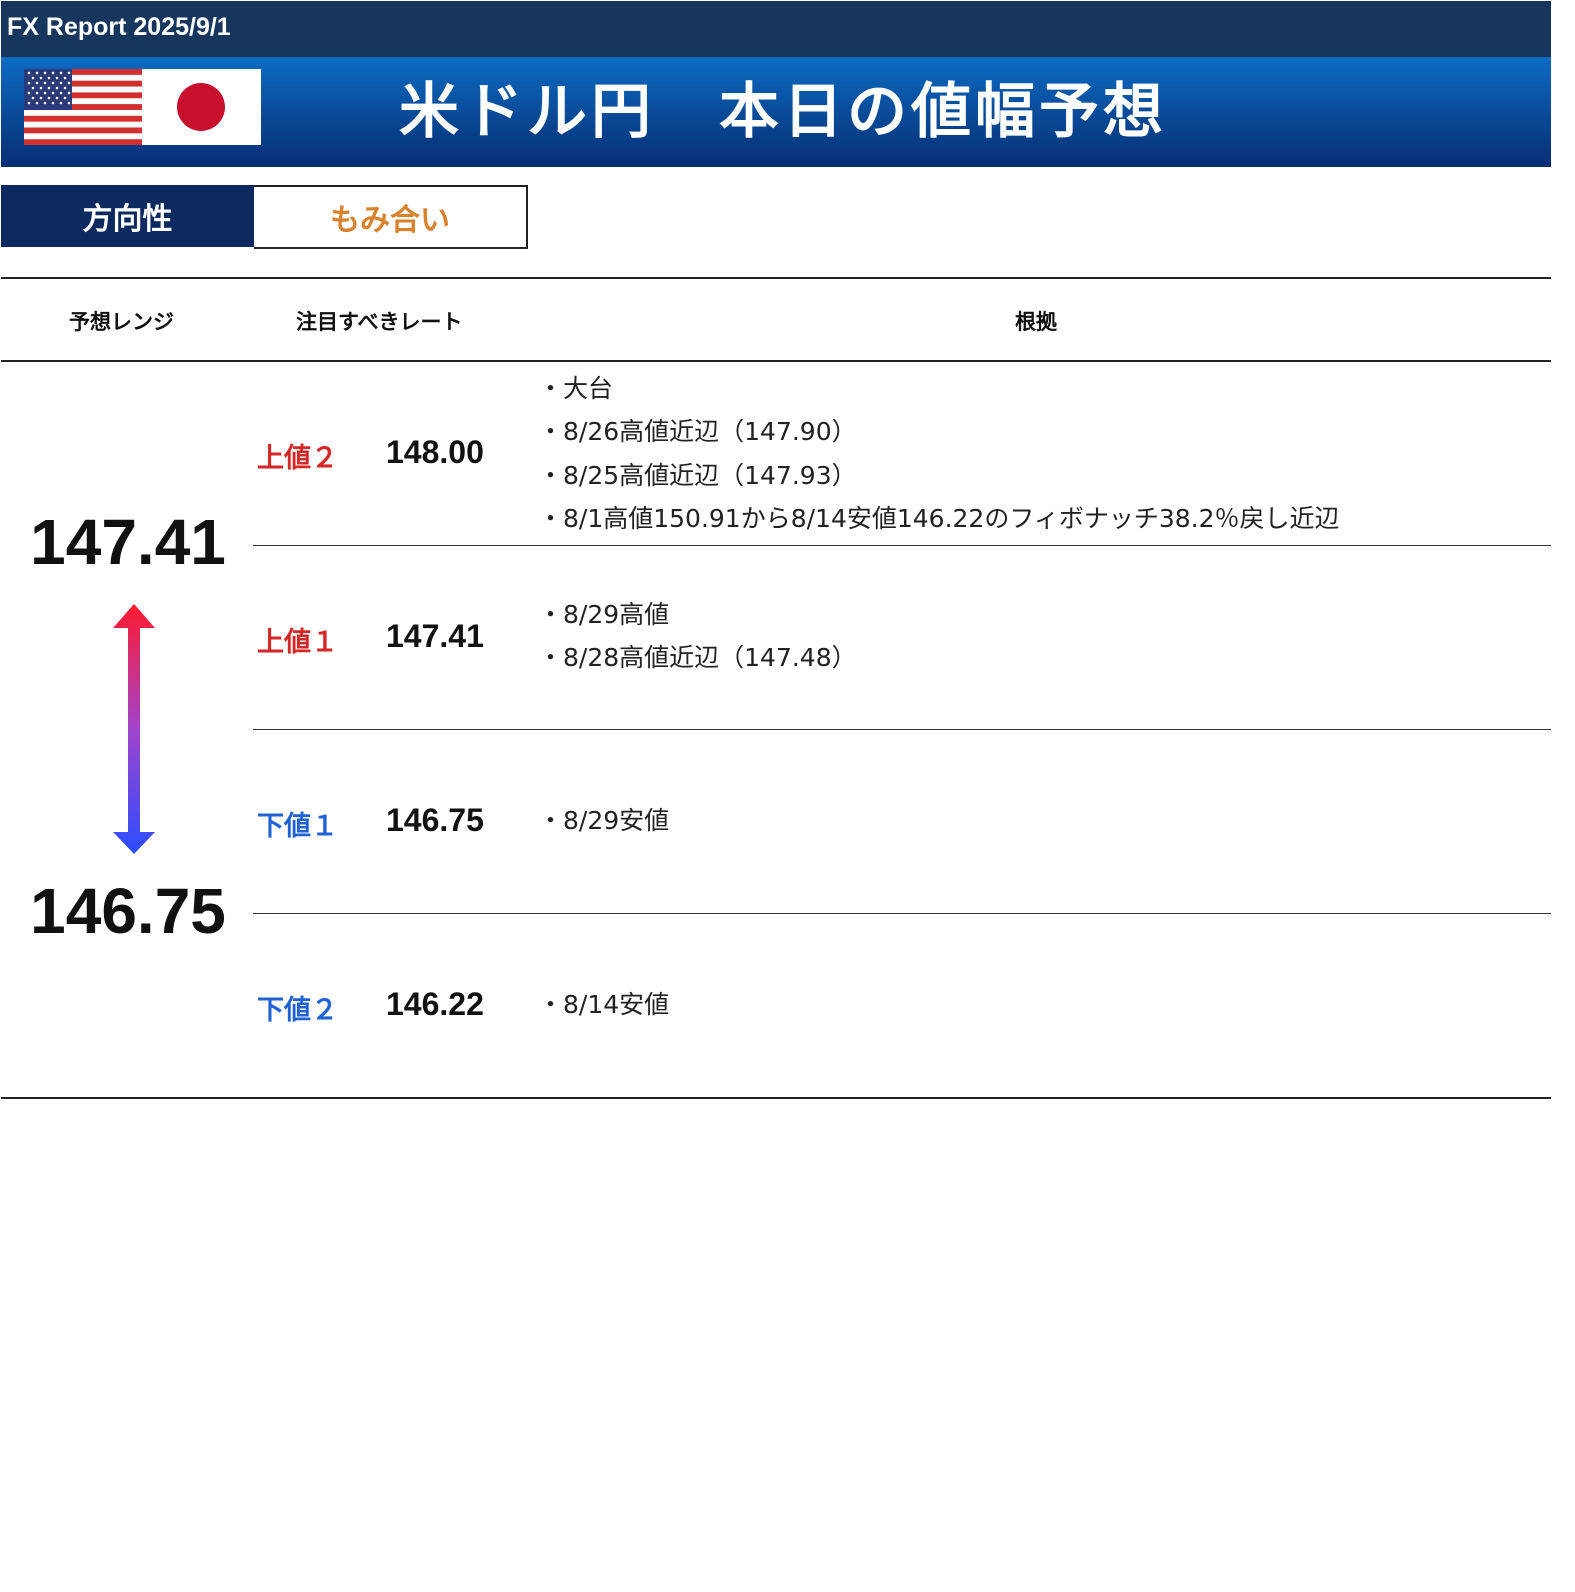  What do you see at coordinates (119, 27) in the screenshot?
I see `report-date-label: FX Report 2025/9/1` at bounding box center [119, 27].